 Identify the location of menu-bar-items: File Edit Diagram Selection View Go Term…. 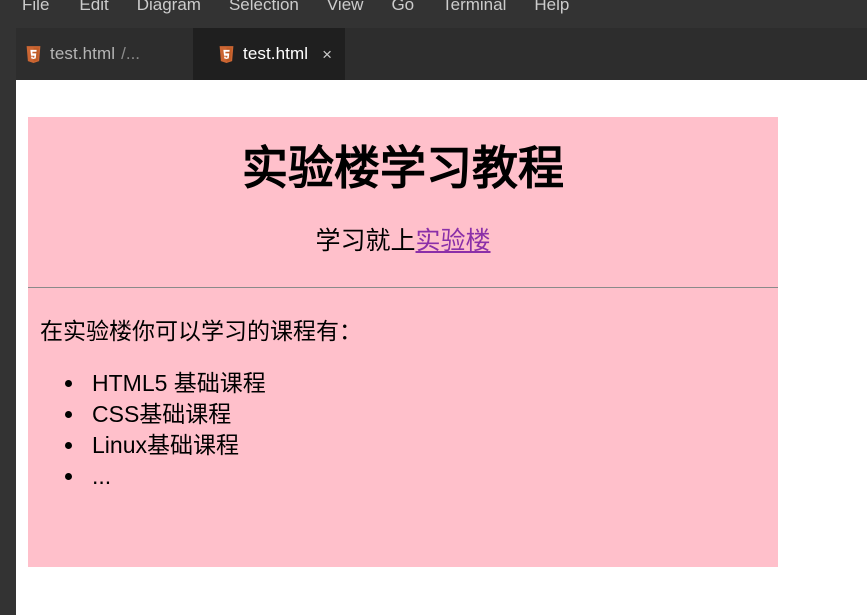
(302, 9).